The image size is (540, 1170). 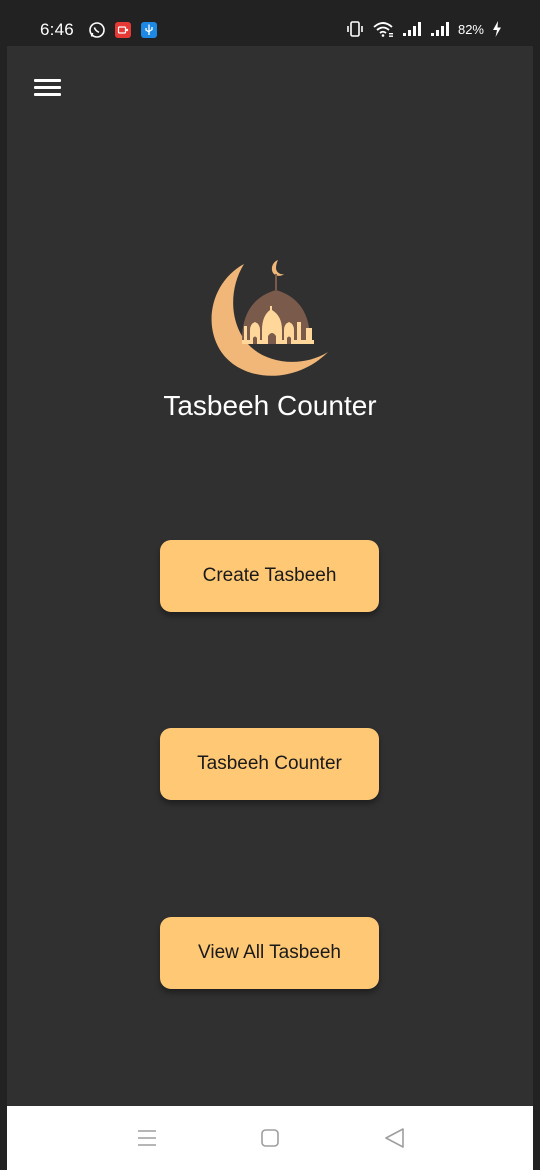 I want to click on view-all-tasbeeh-button: View All Tasbeeh, so click(x=269, y=953).